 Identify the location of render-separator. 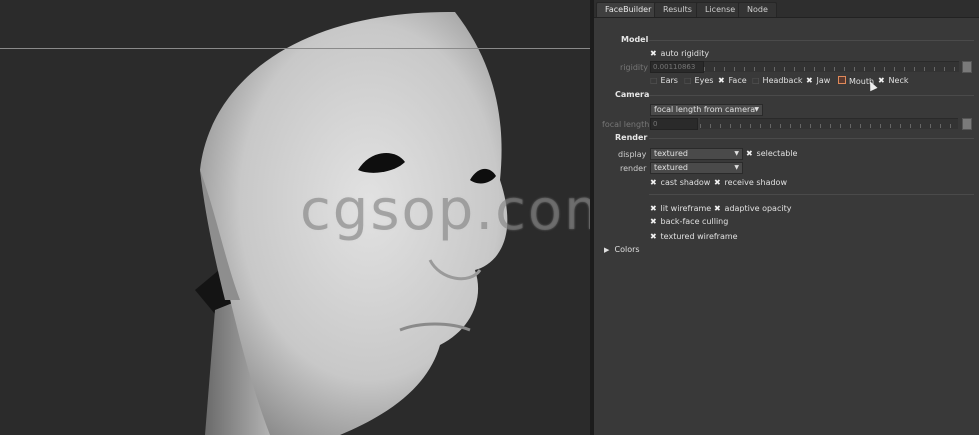
(811, 138).